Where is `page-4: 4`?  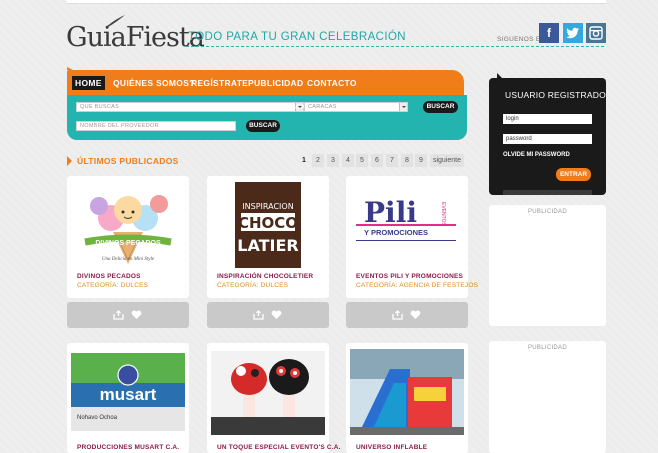
page-4: 4 is located at coordinates (348, 160).